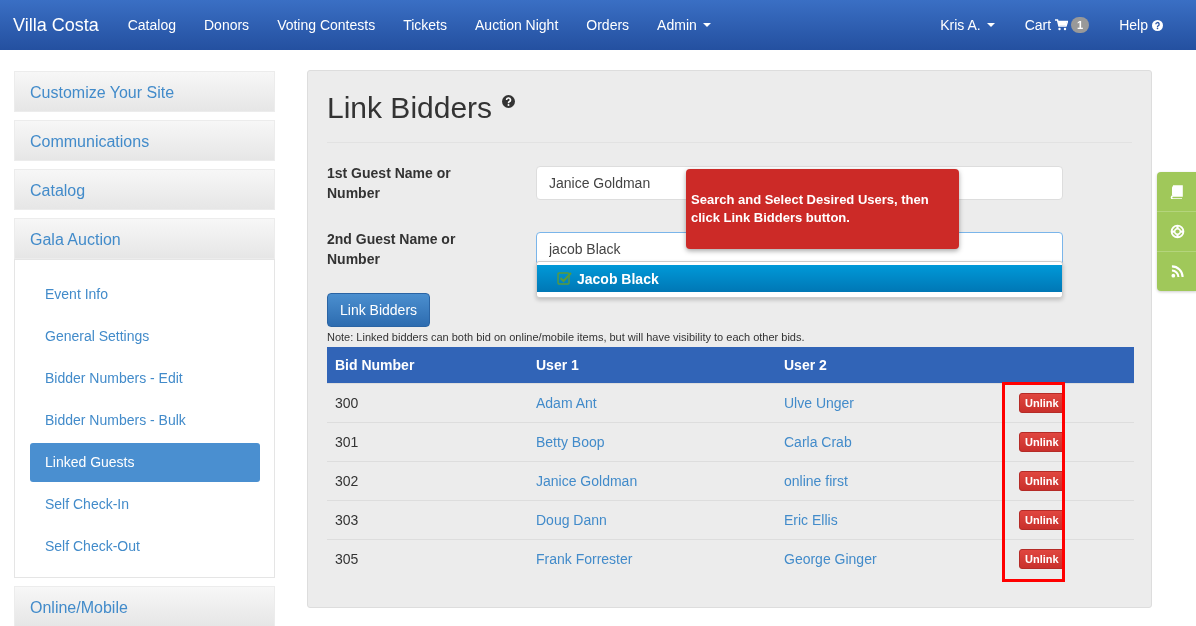 The width and height of the screenshot is (1196, 626). Describe the element at coordinates (889, 365) in the screenshot. I see `column-header: User 2` at that location.